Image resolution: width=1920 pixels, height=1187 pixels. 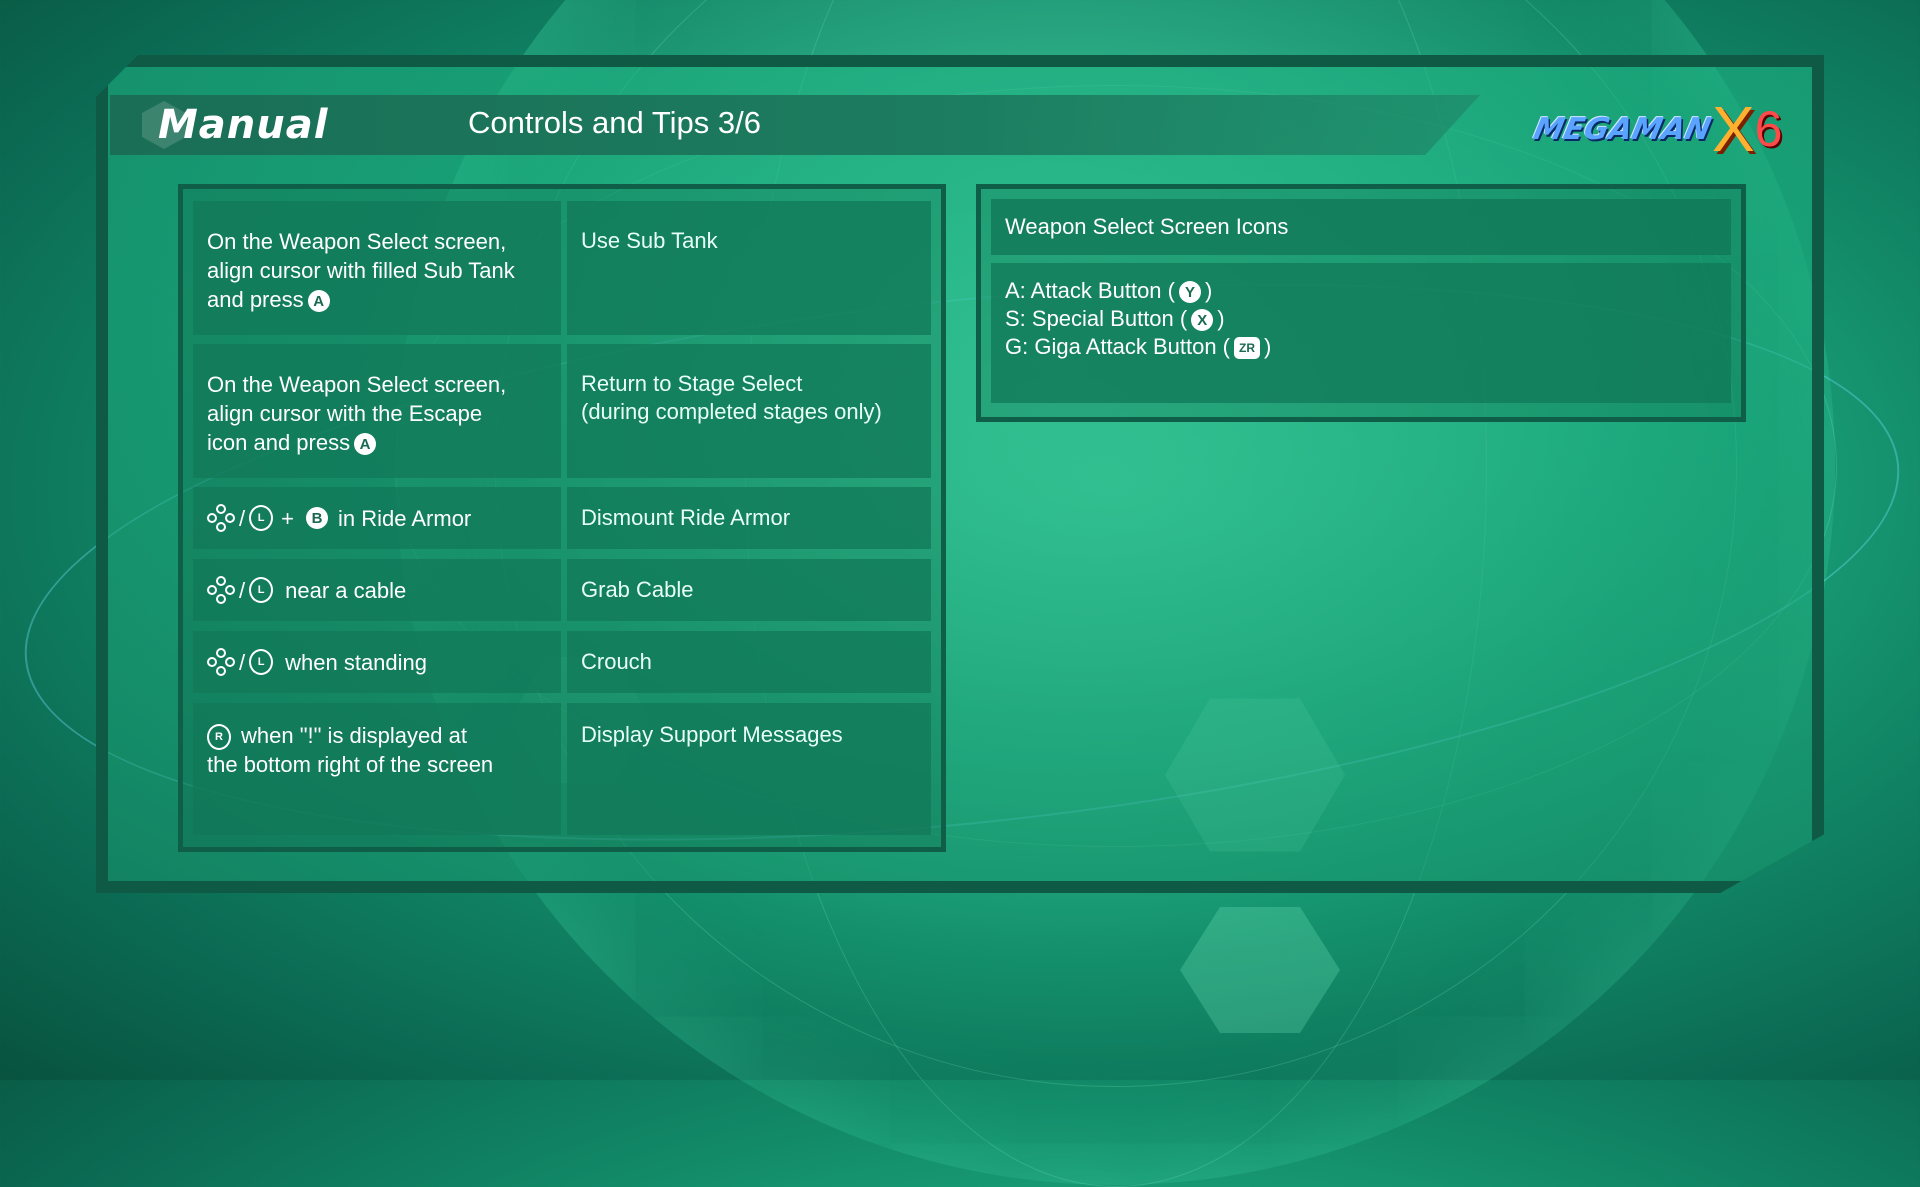 What do you see at coordinates (235, 125) in the screenshot?
I see `manual-badge: Manual` at bounding box center [235, 125].